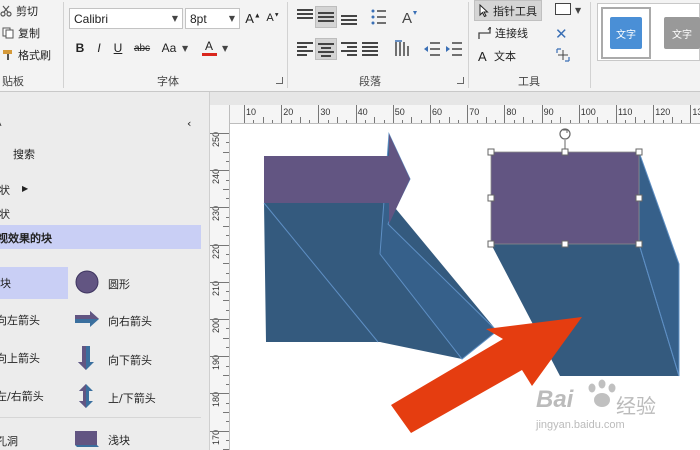 The height and width of the screenshot is (450, 700). What do you see at coordinates (279, 80) in the screenshot?
I see `font-dialog-launcher-icon` at bounding box center [279, 80].